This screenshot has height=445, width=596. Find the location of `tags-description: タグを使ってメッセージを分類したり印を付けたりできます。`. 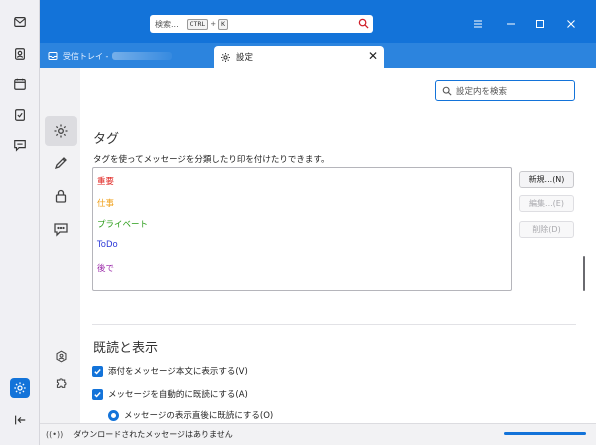

tags-description: タグを使ってメッセージを分類したり印を付けたりできます。 is located at coordinates (211, 160).